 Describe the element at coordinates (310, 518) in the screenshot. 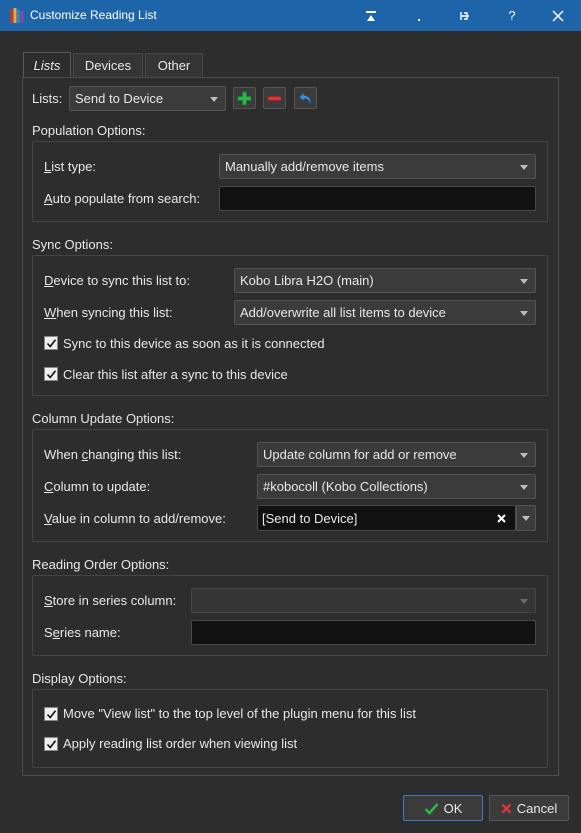

I see `value-in-column-text: [Send to Device]` at that location.